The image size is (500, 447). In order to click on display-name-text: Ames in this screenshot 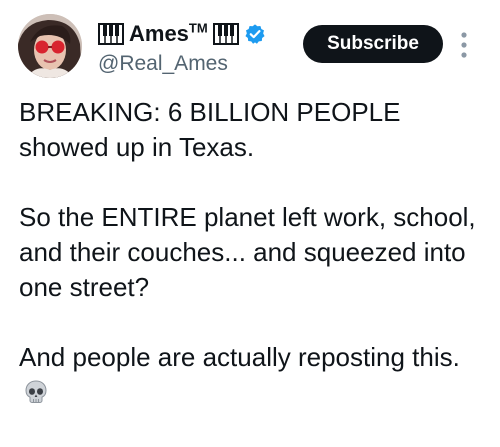, I will do `click(159, 33)`.